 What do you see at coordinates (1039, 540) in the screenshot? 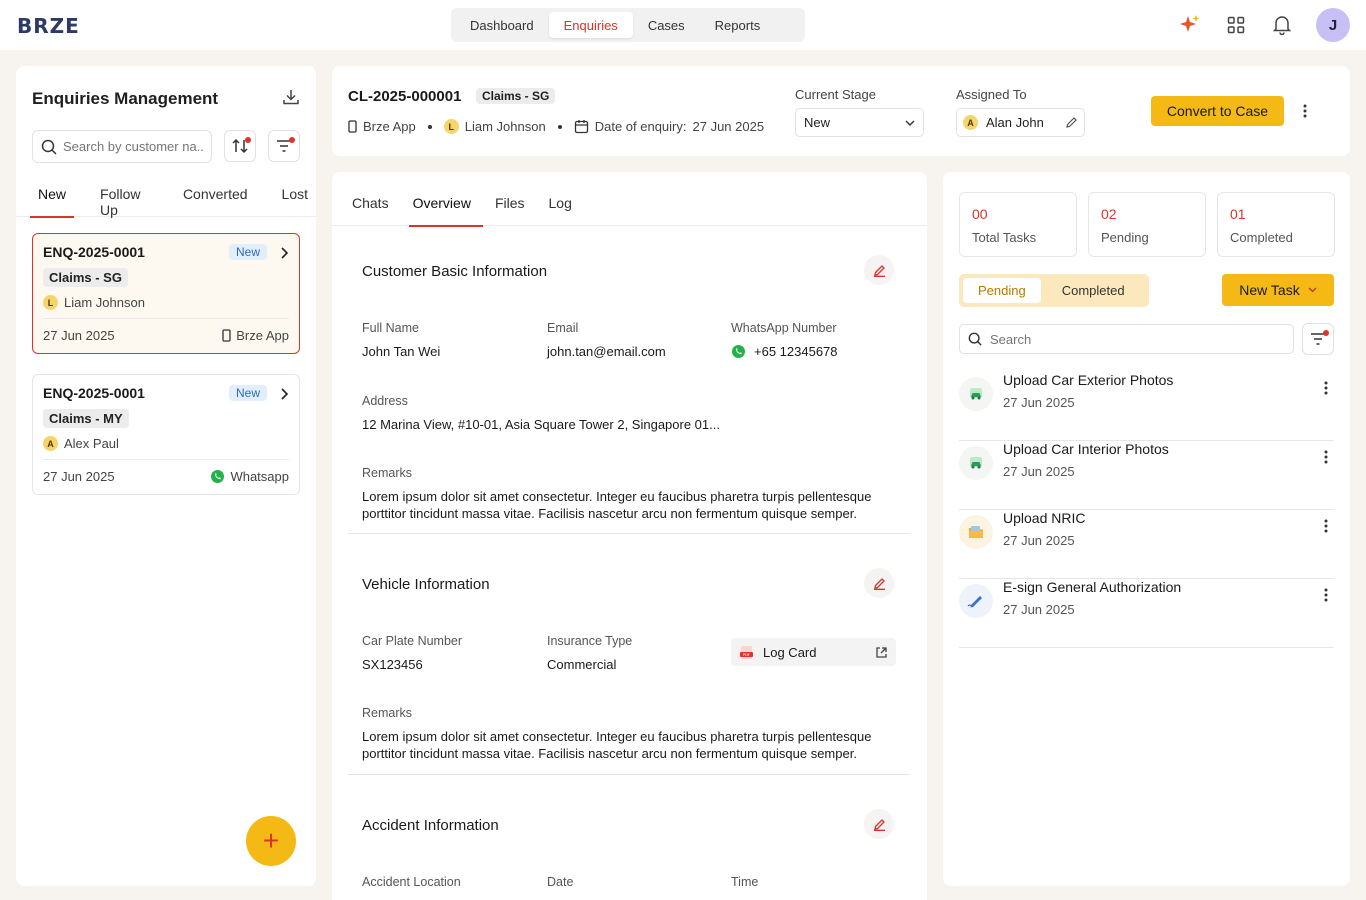
I see `task-date: 27 Jun 2025` at bounding box center [1039, 540].